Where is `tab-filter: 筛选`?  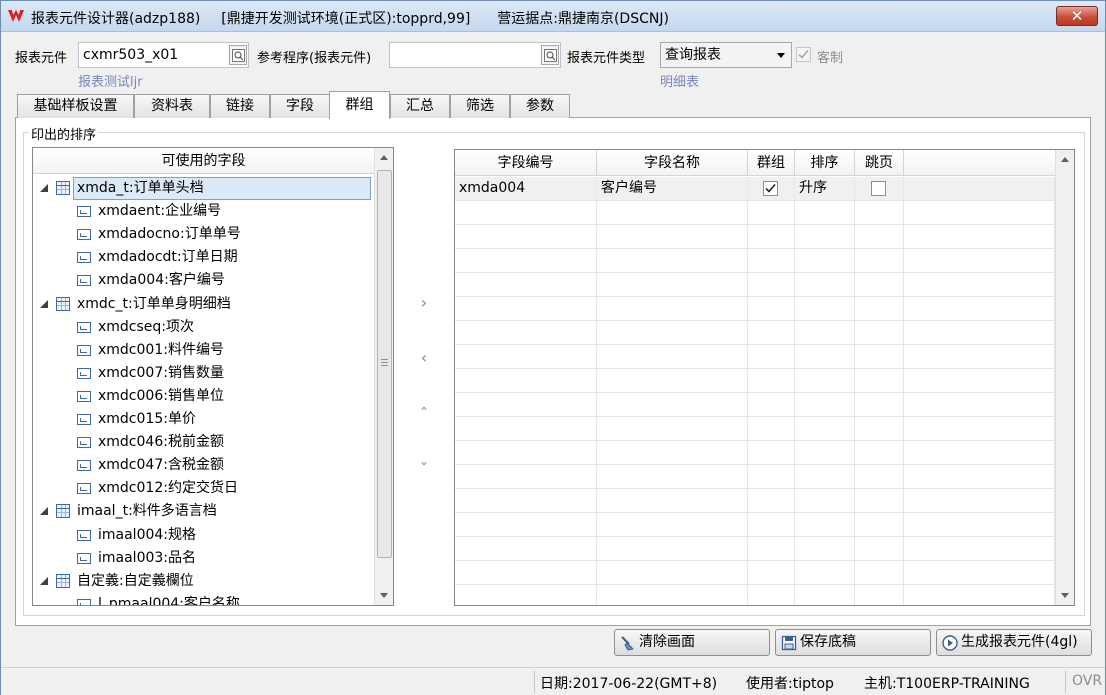
tab-filter: 筛选 is located at coordinates (480, 106).